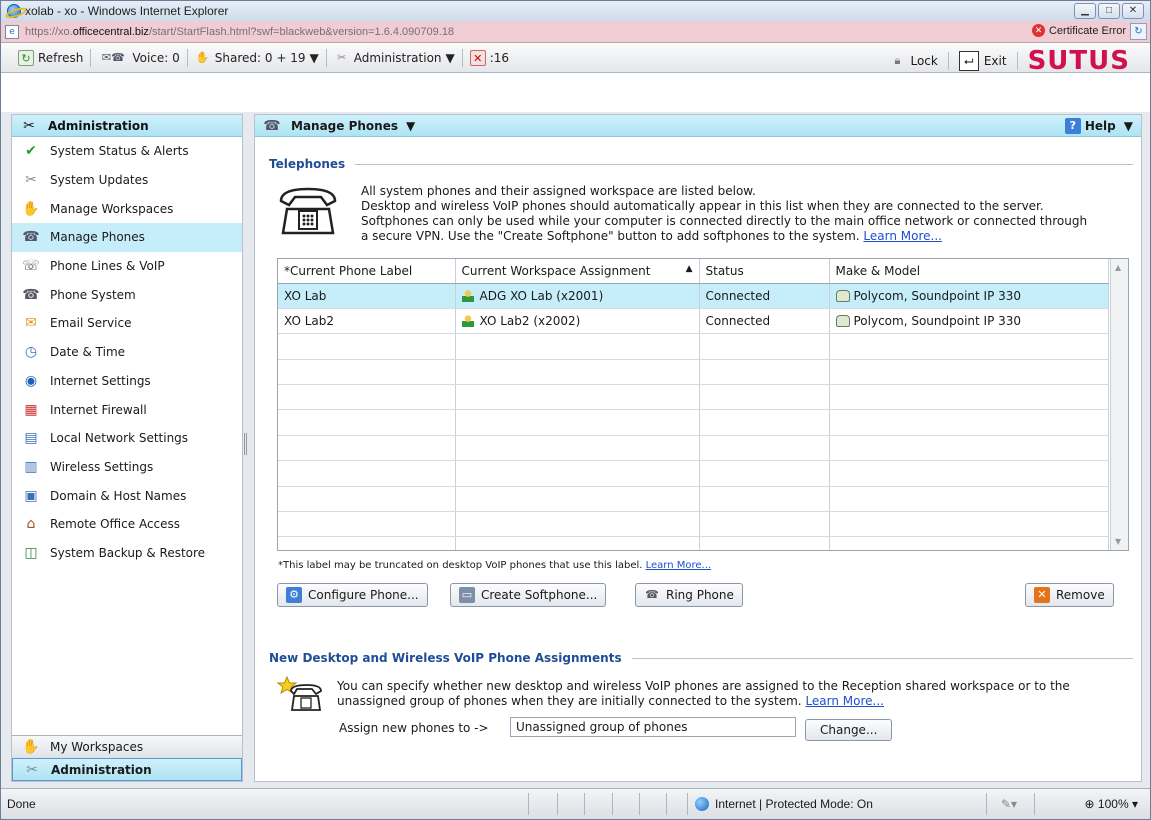 The height and width of the screenshot is (820, 1151). Describe the element at coordinates (50, 57) in the screenshot. I see `refresh-button: ↻ Refresh` at that location.